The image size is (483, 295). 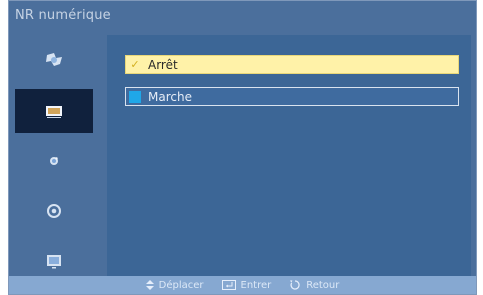 I want to click on option-marche: Marche, so click(x=292, y=96).